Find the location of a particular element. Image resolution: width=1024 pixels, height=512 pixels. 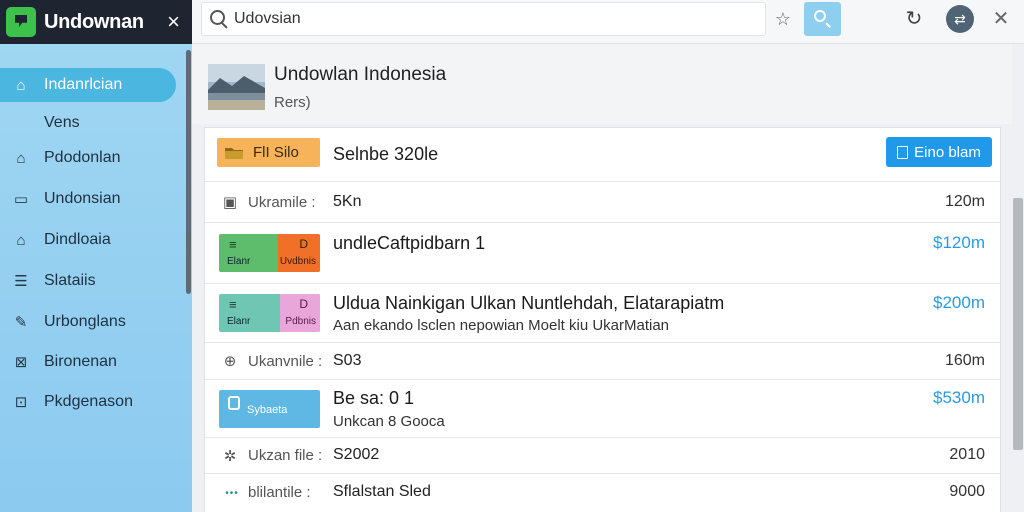

meta-row: ▣ Ukramile : 5Kn 120m is located at coordinates (602, 202).